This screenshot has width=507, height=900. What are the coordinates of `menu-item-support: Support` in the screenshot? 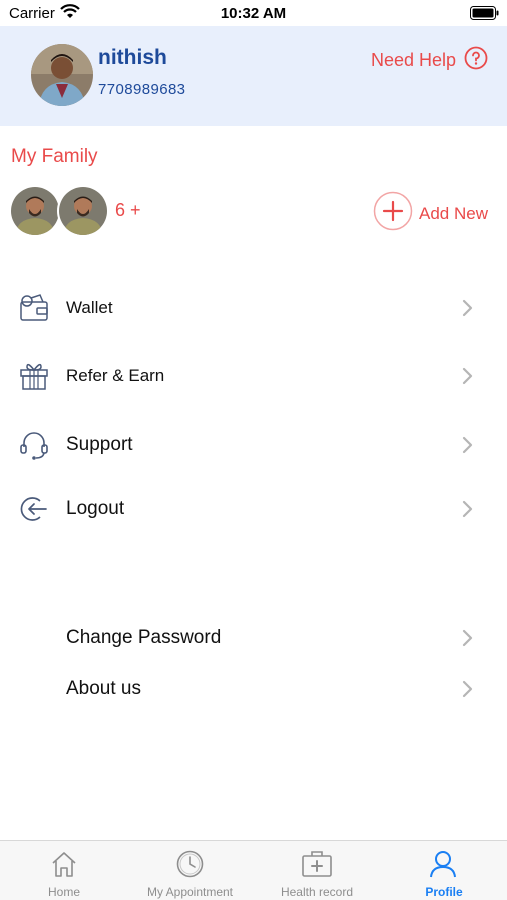 It's located at (253, 445).